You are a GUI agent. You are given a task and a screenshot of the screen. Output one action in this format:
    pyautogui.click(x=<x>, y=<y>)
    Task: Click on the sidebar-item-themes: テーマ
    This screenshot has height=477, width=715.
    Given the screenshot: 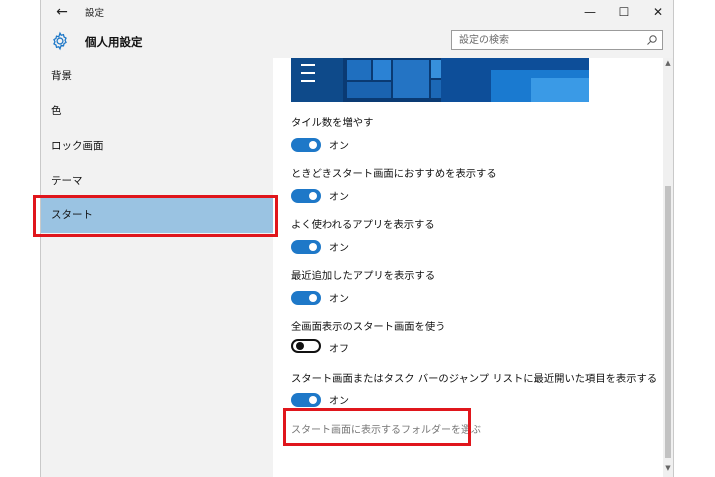 What is the action you would take?
    pyautogui.click(x=157, y=181)
    